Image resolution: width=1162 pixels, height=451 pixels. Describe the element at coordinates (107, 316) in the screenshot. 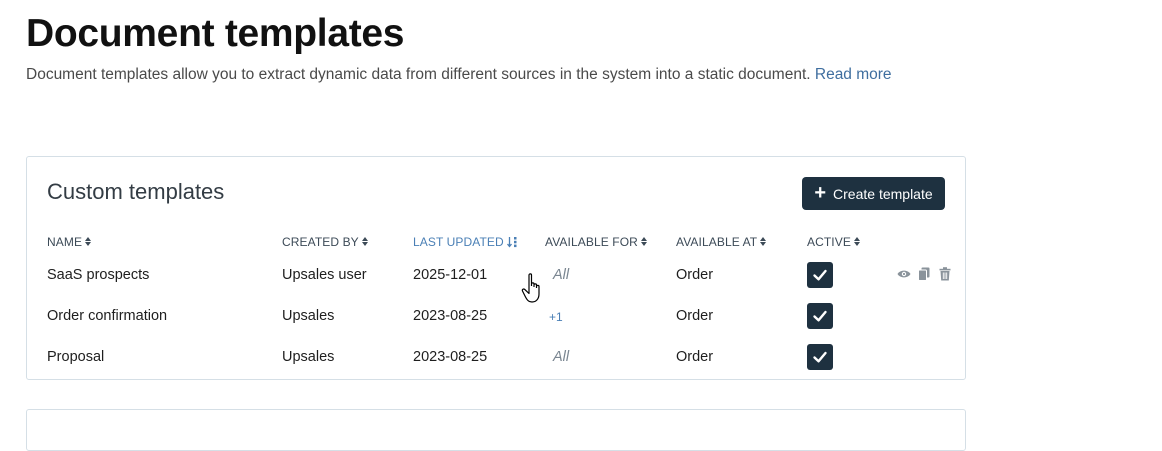

I see `template-name: Order confirmation` at that location.